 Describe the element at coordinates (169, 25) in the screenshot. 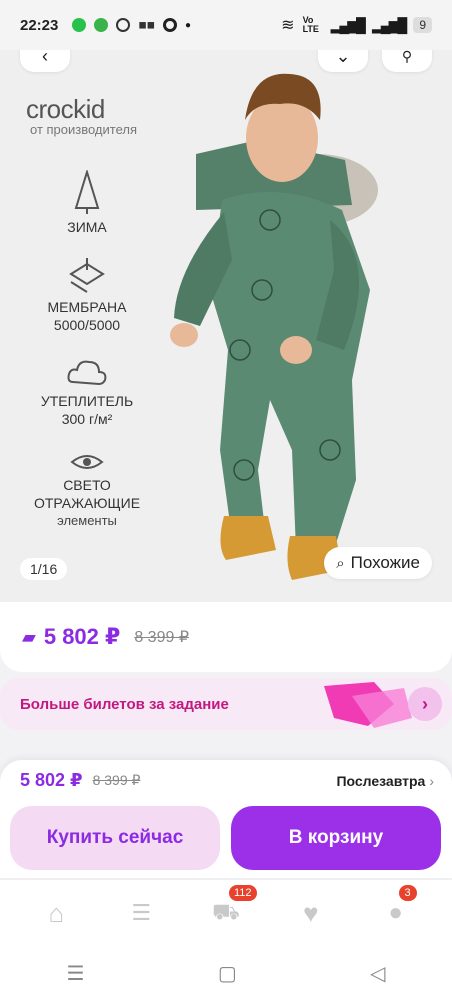

I see `ring-icon` at that location.